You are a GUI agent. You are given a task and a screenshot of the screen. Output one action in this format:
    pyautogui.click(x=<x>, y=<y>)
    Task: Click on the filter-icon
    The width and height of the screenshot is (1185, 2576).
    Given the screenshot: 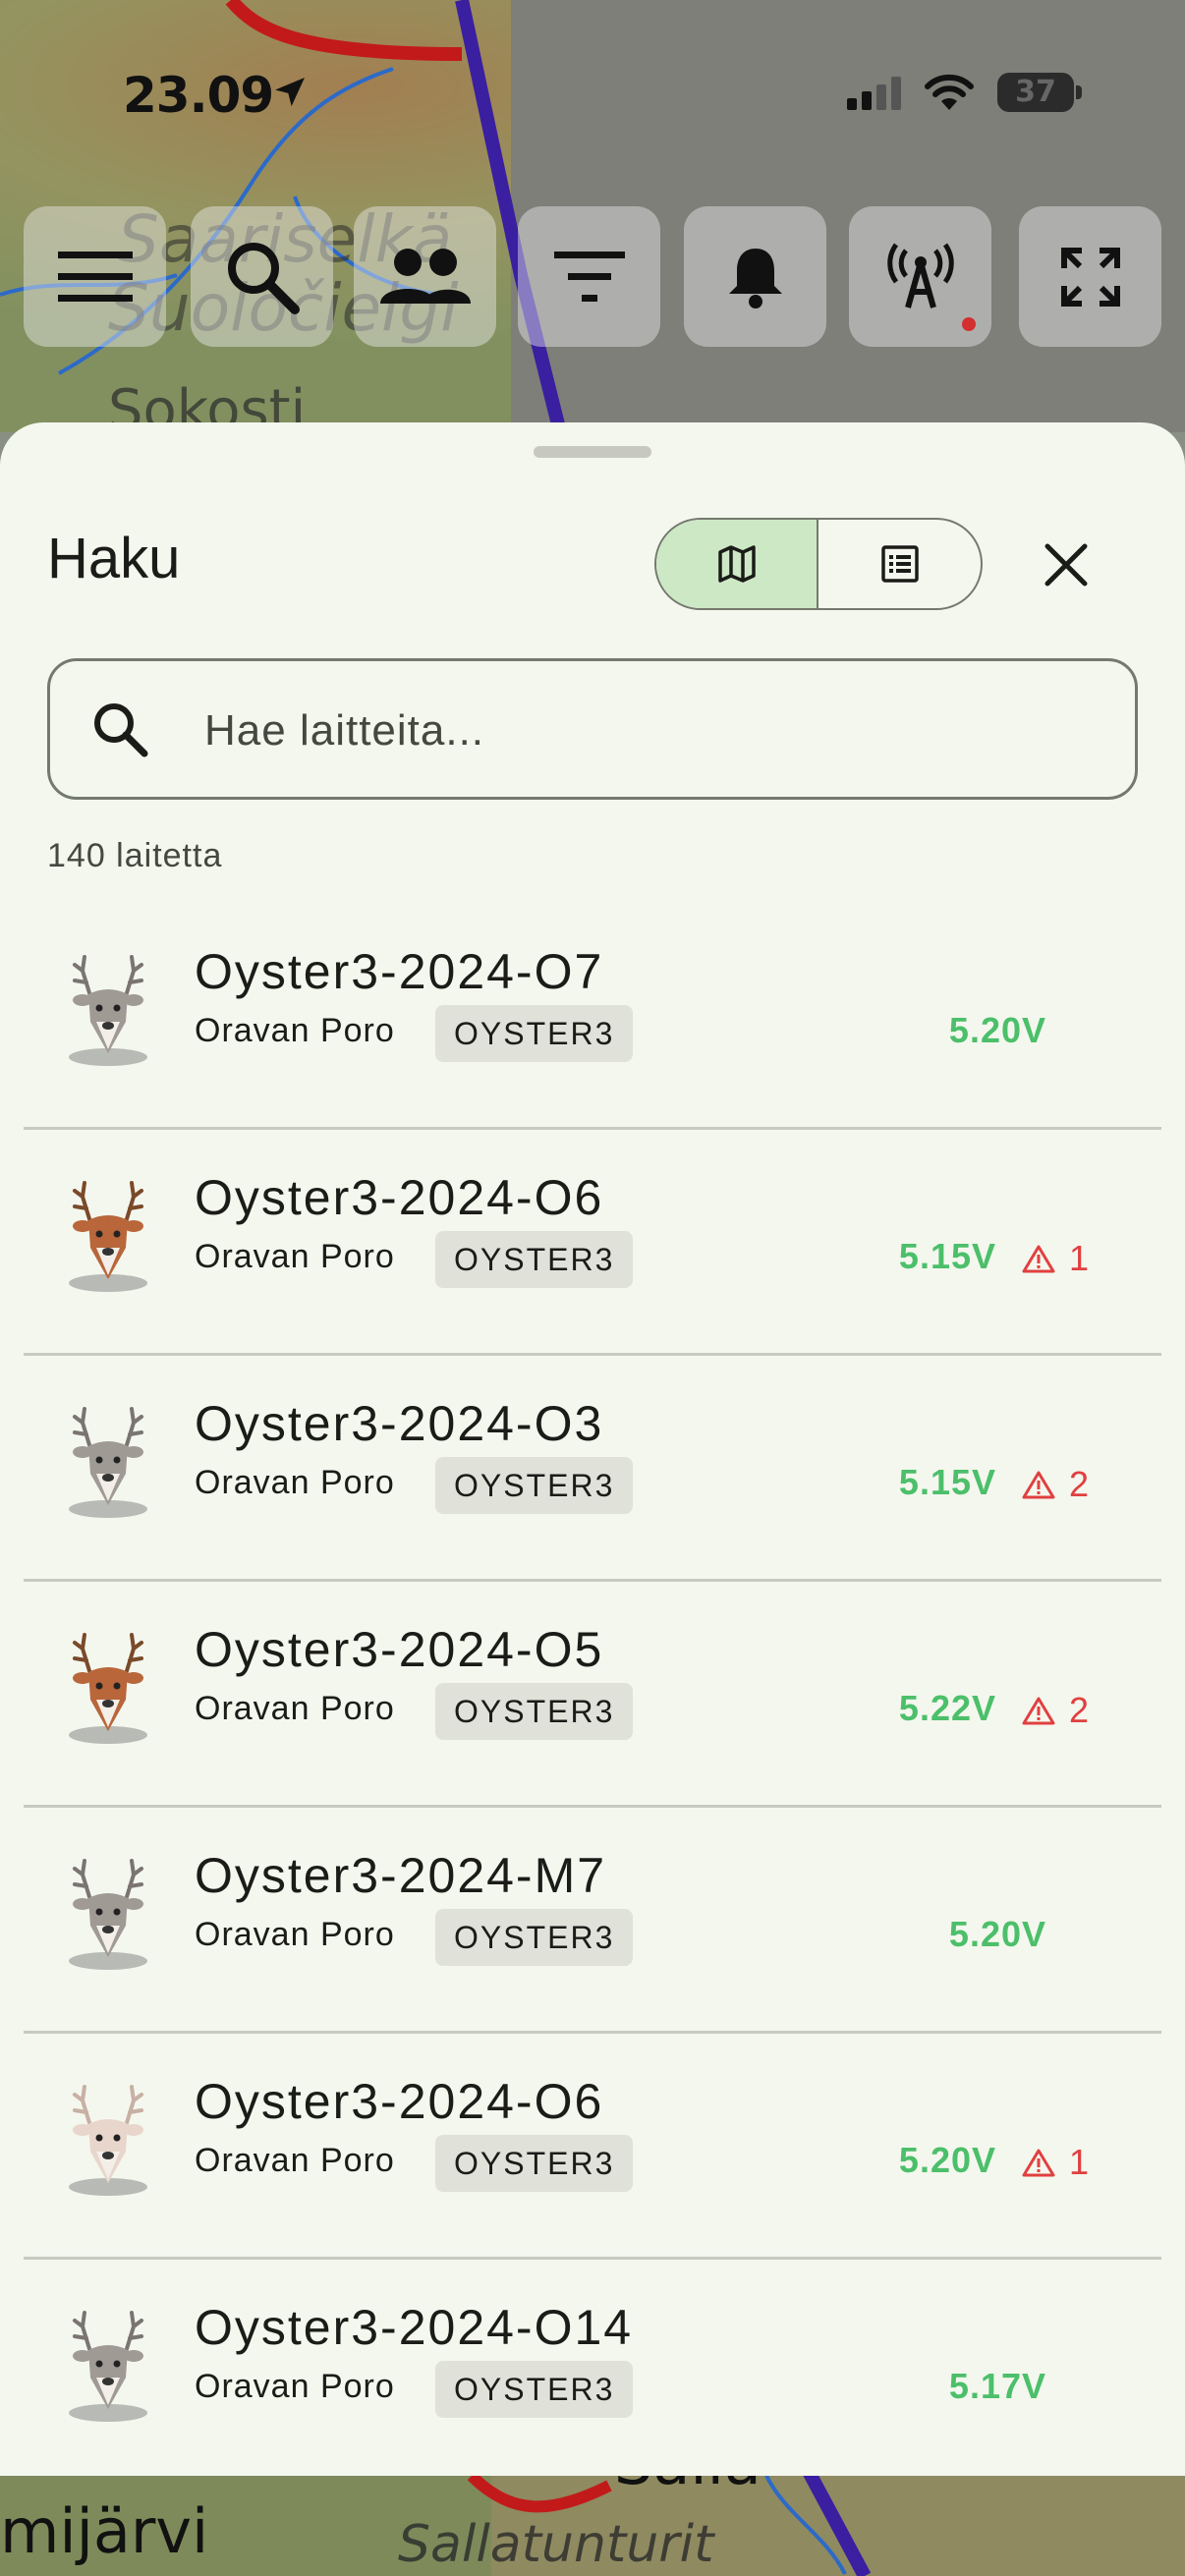 What is the action you would take?
    pyautogui.click(x=589, y=276)
    